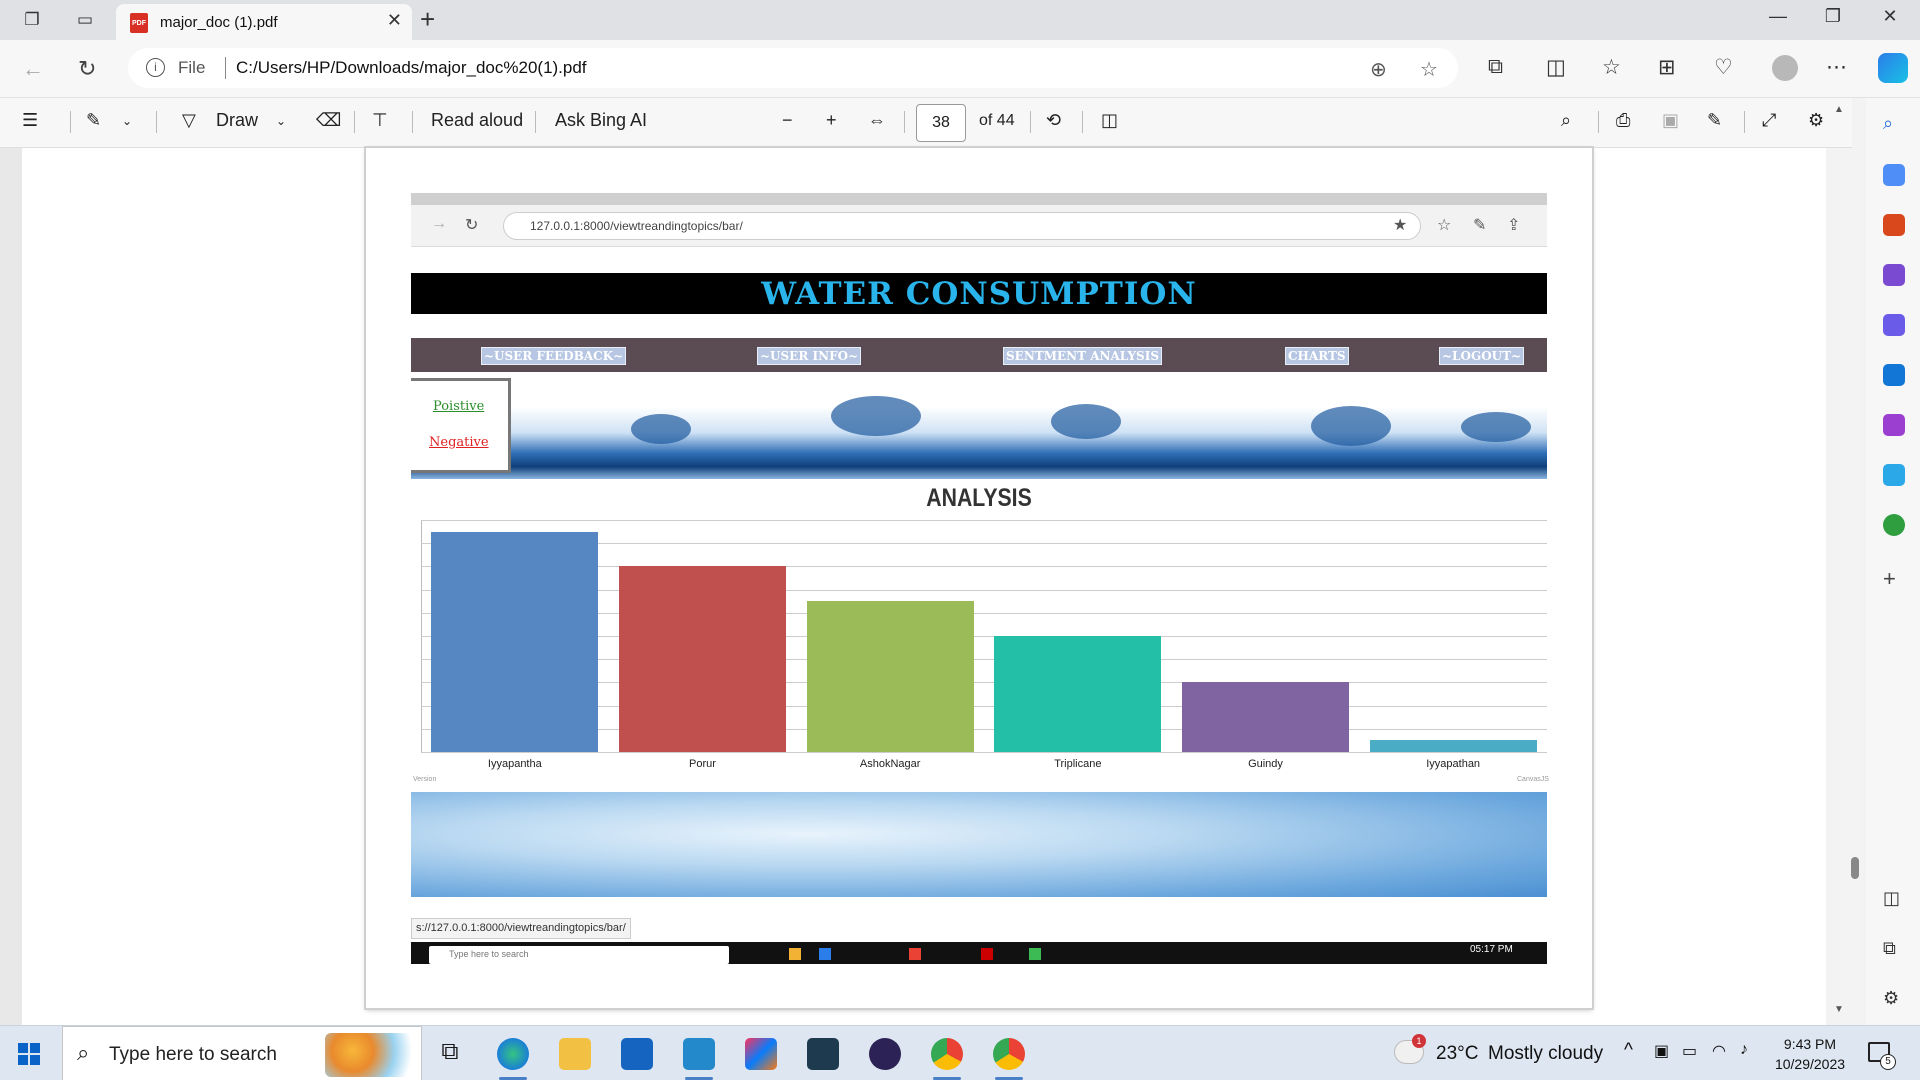 The height and width of the screenshot is (1080, 1920). I want to click on fullscreen-icon: ⤢, so click(1769, 120).